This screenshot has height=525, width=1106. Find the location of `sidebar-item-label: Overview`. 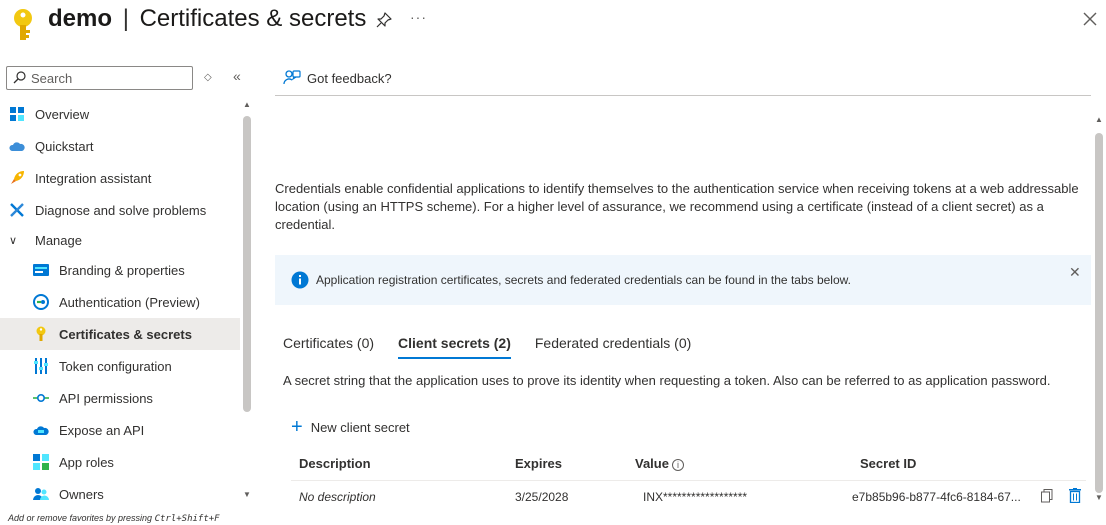

sidebar-item-label: Overview is located at coordinates (62, 114).